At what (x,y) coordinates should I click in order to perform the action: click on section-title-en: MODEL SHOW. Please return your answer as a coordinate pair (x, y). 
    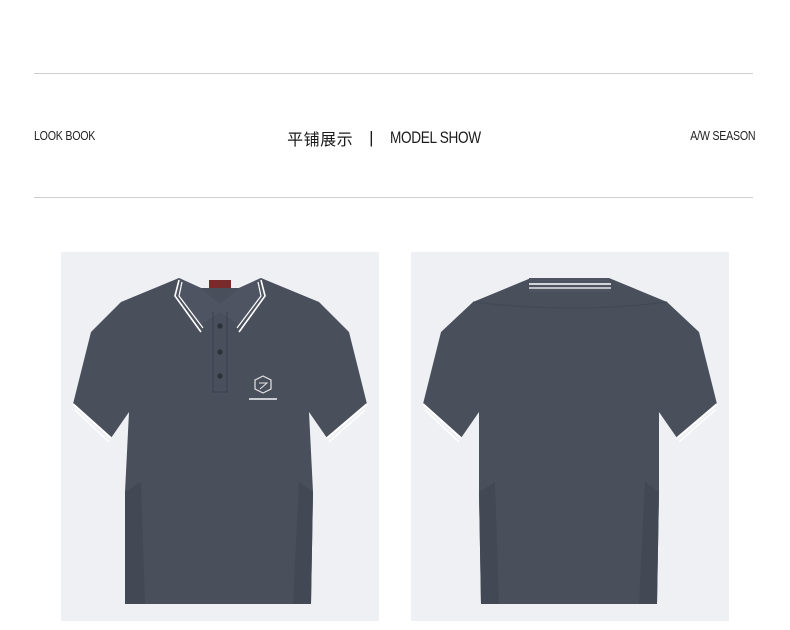
    Looking at the image, I should click on (435, 137).